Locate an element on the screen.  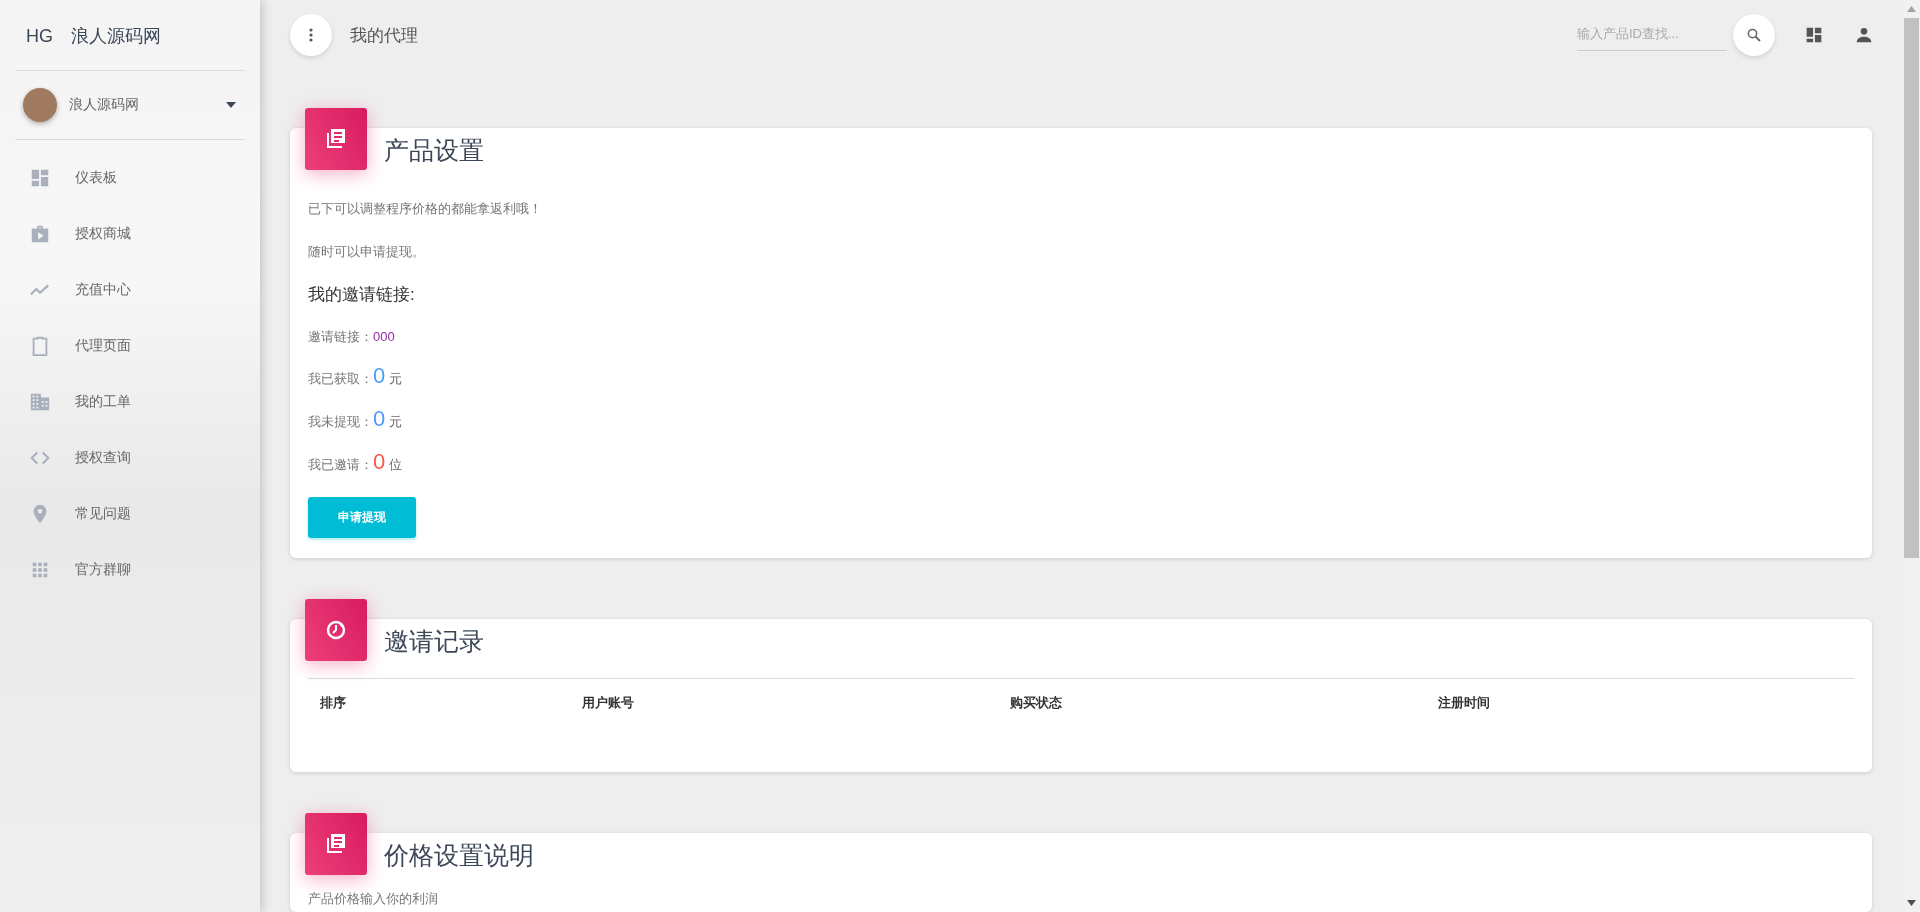
scroll-up-icon is located at coordinates (1911, 9).